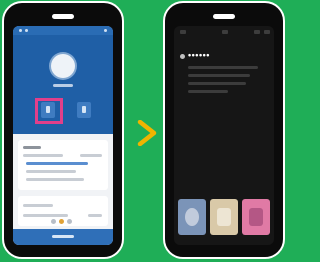 This screenshot has height=262, width=320. Describe the element at coordinates (63, 85) in the screenshot. I see `profile-name` at that location.